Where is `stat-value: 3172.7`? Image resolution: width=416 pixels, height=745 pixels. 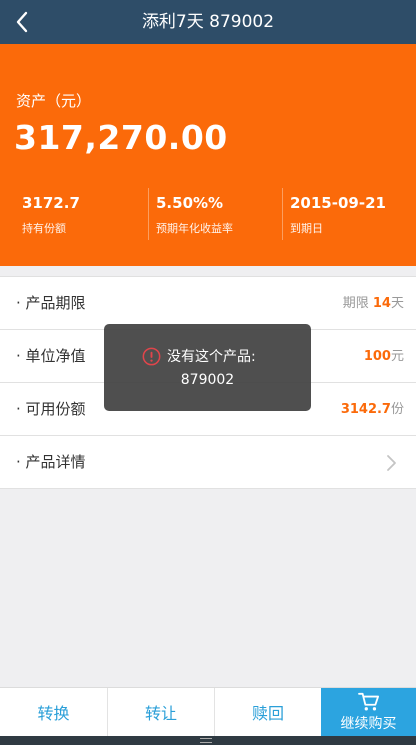 stat-value: 3172.7 is located at coordinates (51, 203).